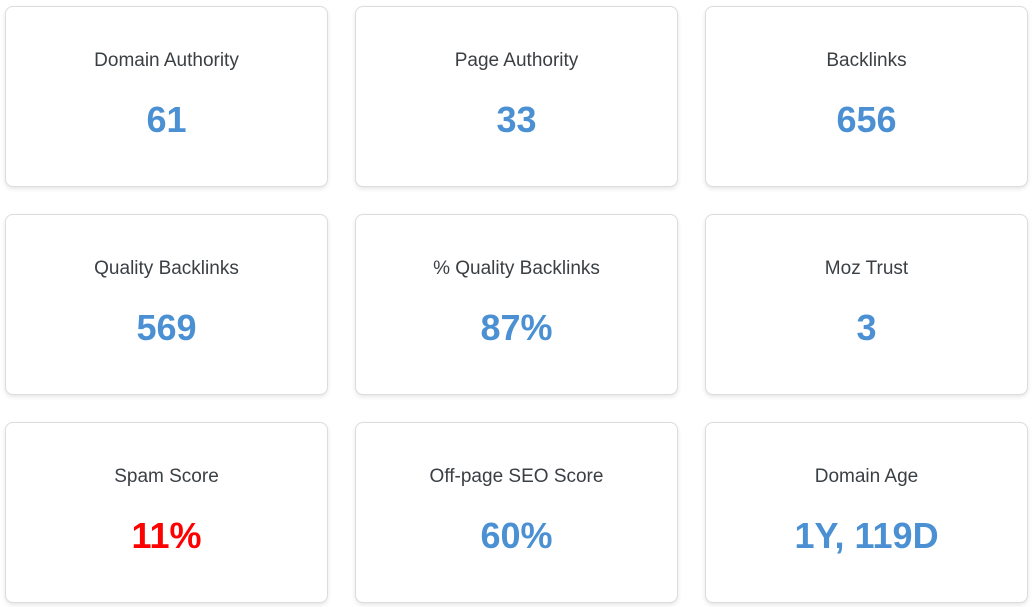  What do you see at coordinates (516, 268) in the screenshot?
I see `metric-label: % Quality Backlinks` at bounding box center [516, 268].